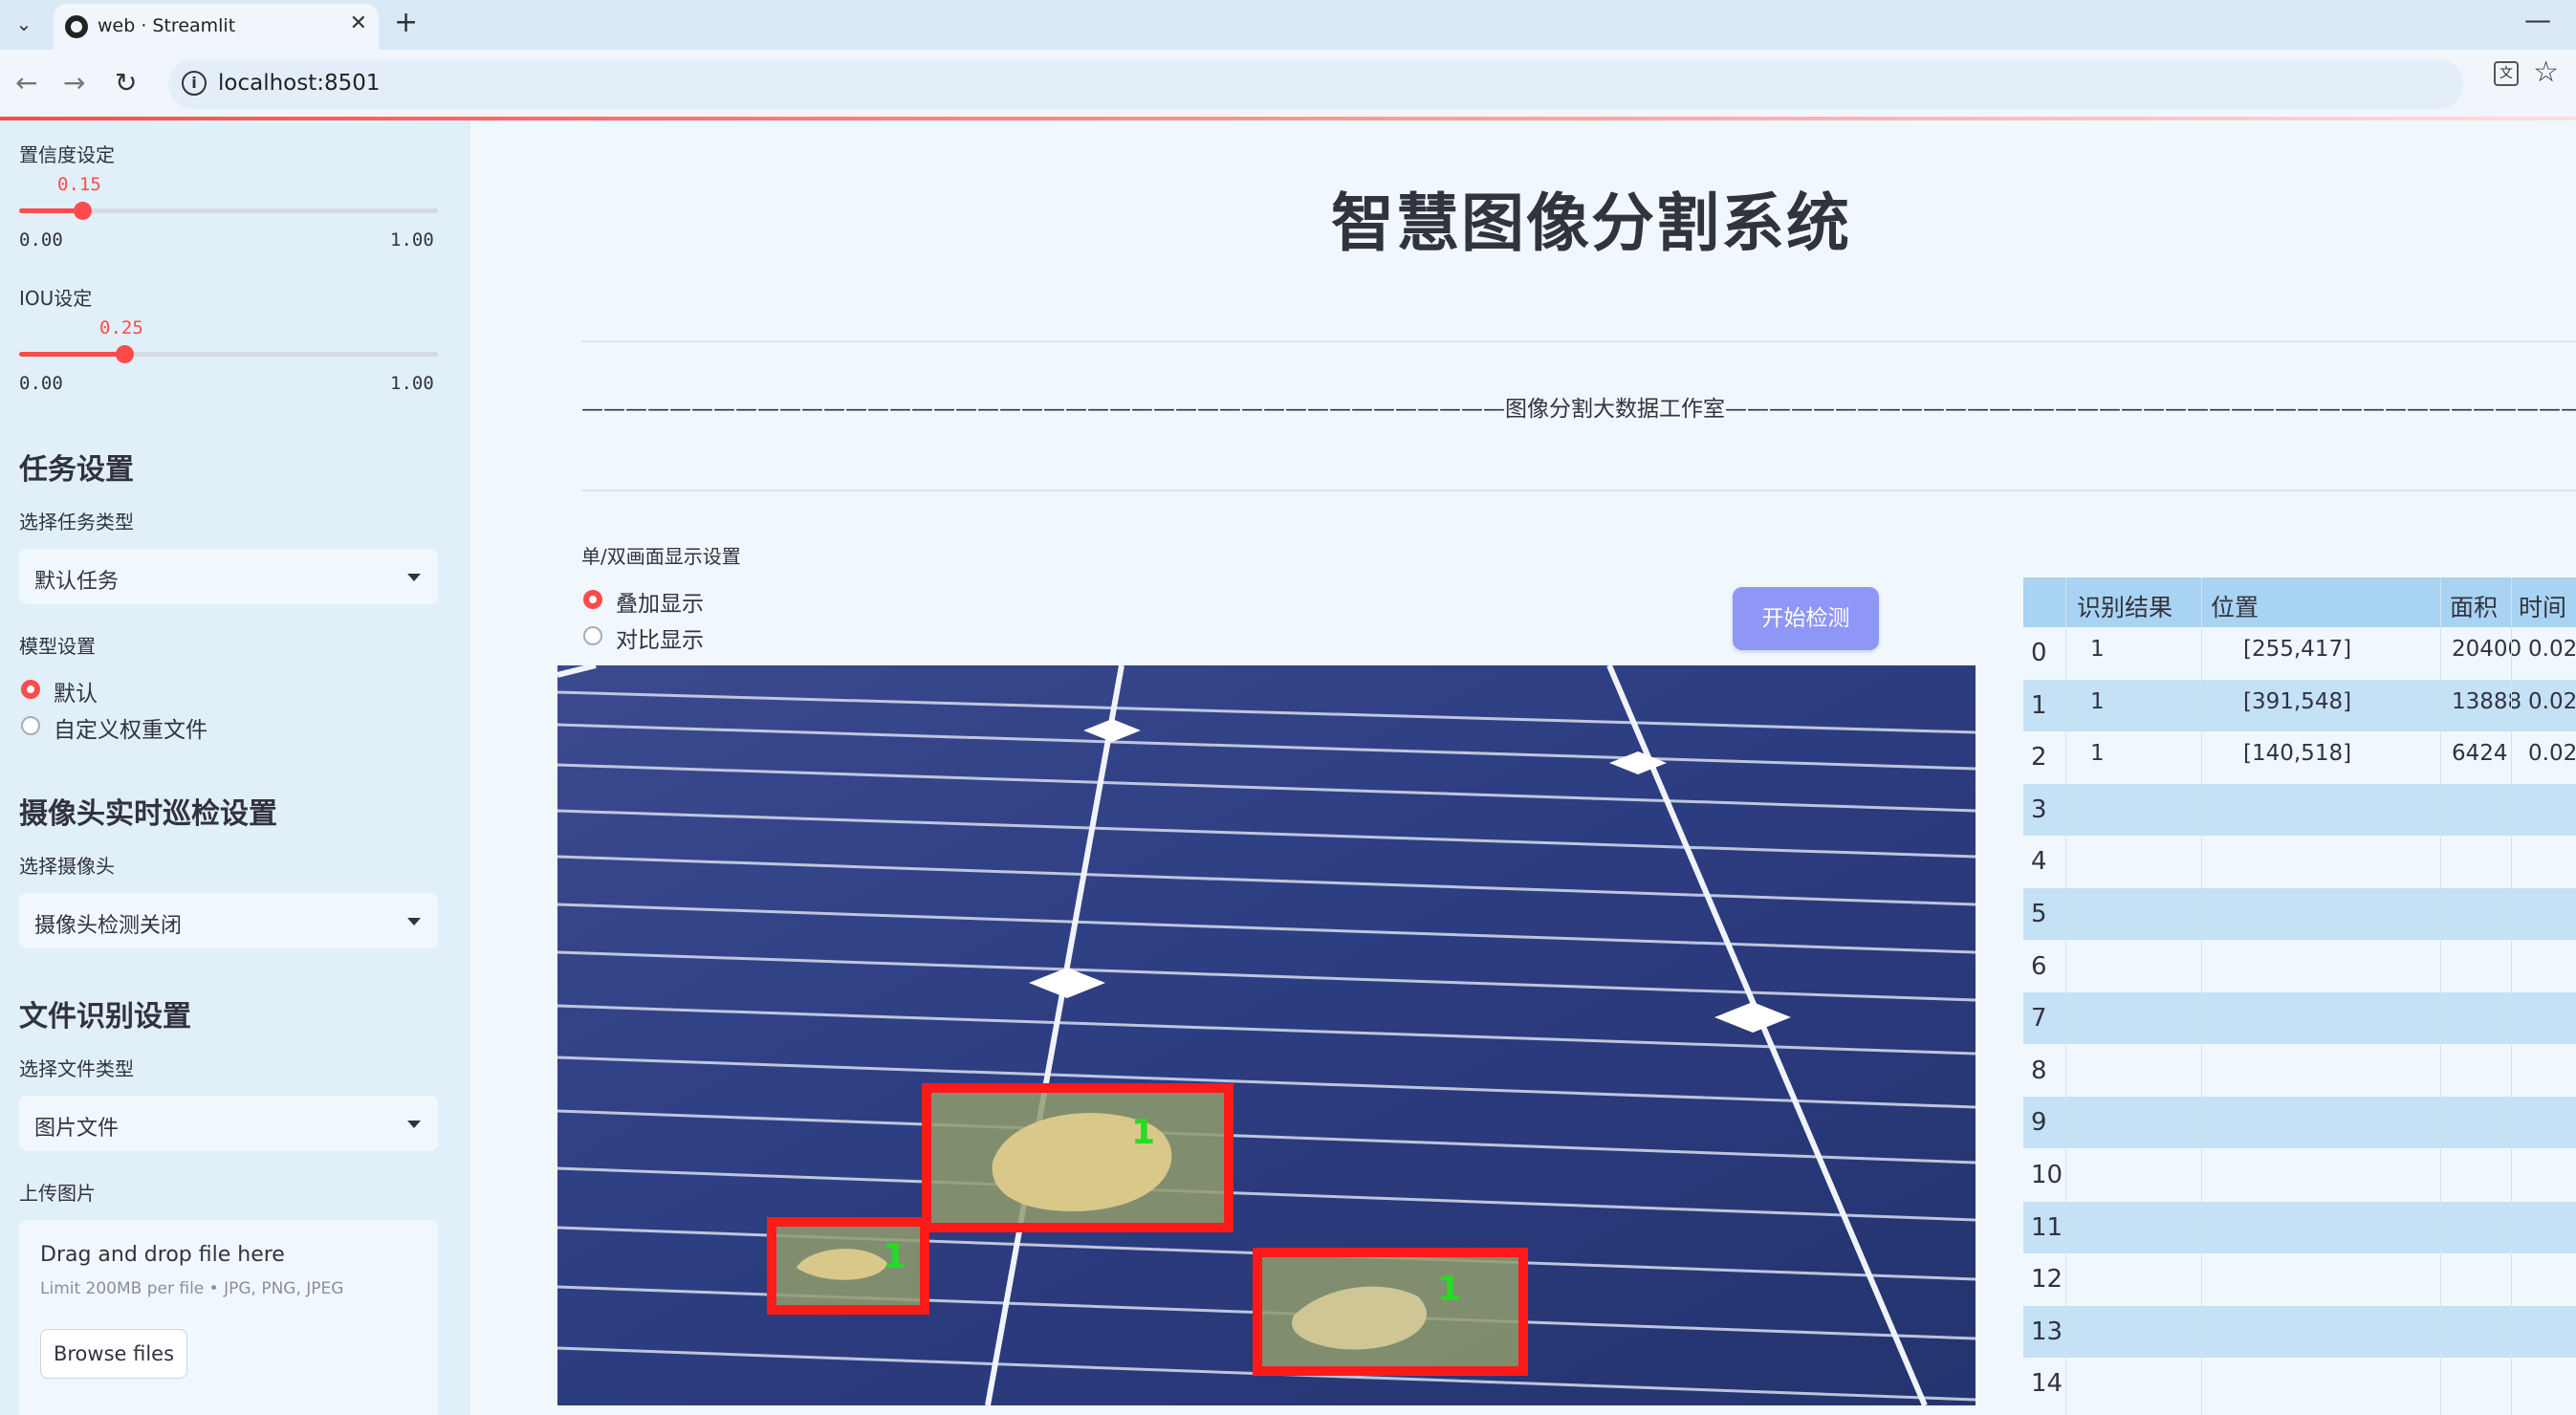 The height and width of the screenshot is (1415, 2576). I want to click on task-type-value: 默认任务, so click(77, 582).